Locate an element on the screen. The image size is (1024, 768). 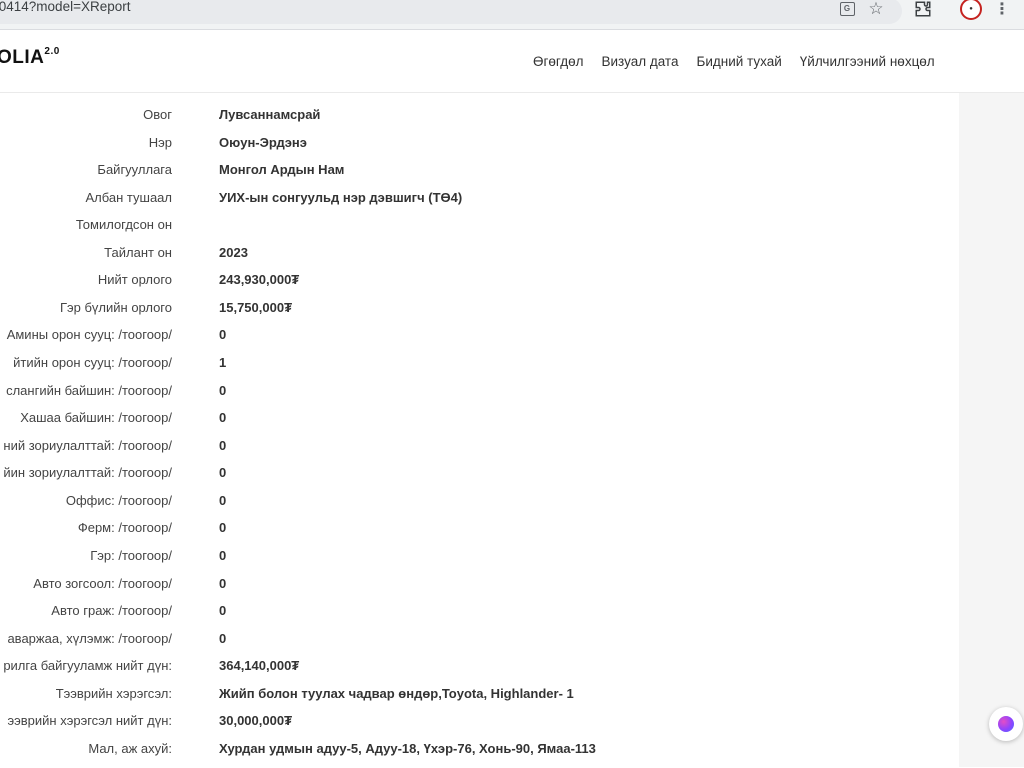
floating-assistant-button is located at coordinates (1006, 724).